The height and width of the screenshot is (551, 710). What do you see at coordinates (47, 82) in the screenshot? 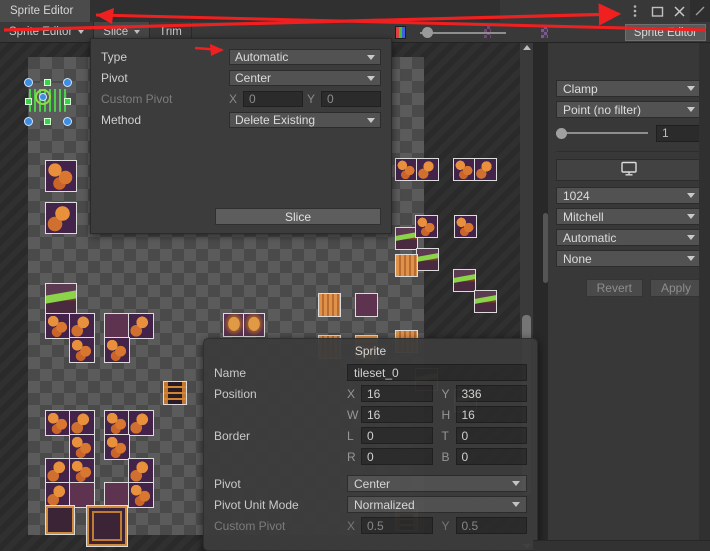
I see `handle-edge-top` at bounding box center [47, 82].